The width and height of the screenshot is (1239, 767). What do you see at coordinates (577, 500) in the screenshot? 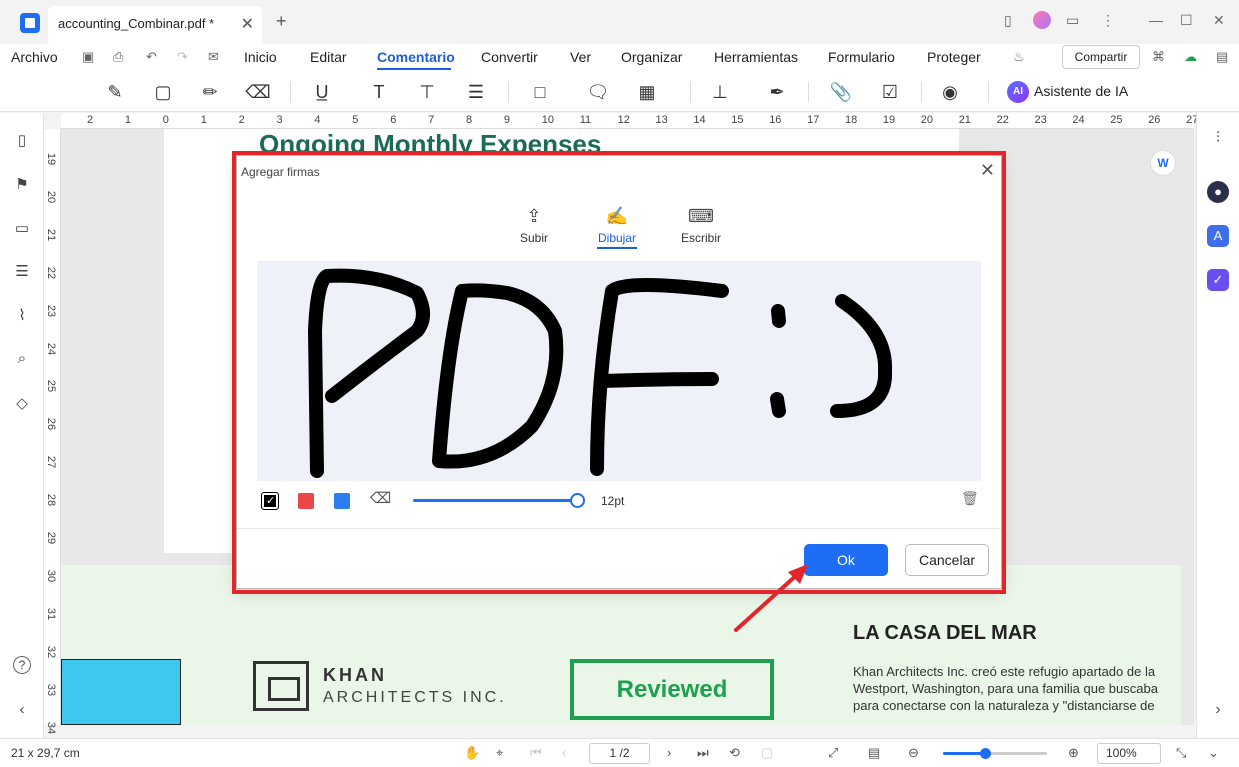
I see `pen-size-slider-knob` at bounding box center [577, 500].